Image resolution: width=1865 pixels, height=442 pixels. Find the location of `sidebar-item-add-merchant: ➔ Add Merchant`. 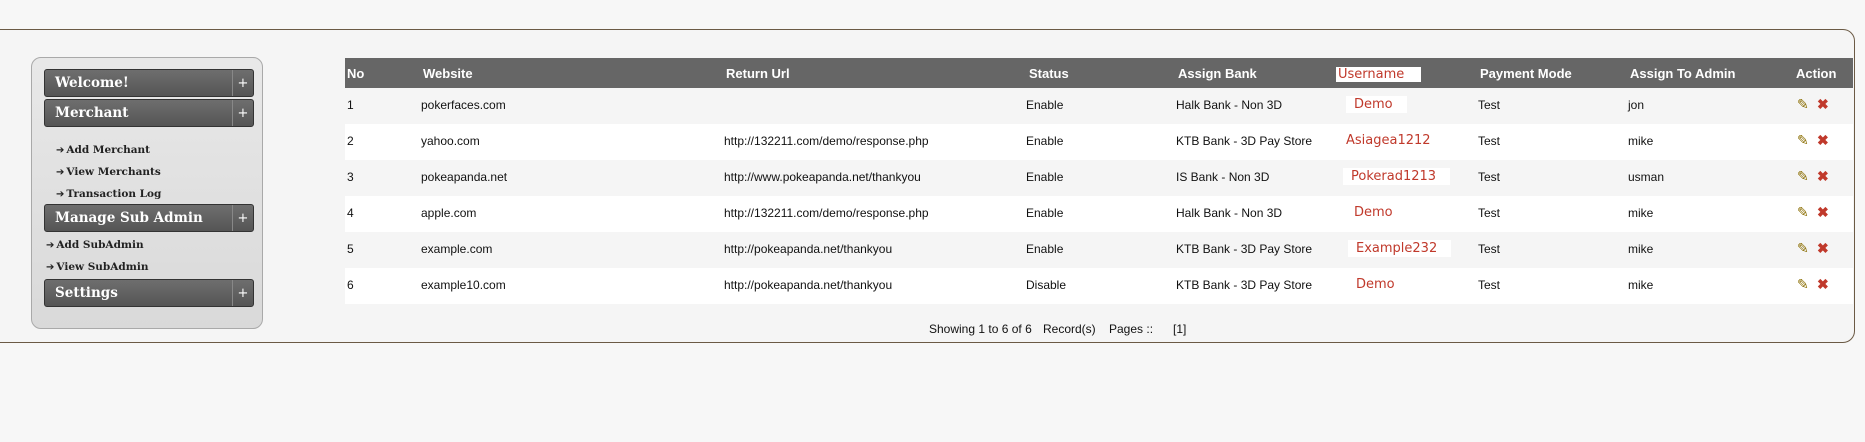

sidebar-item-add-merchant: ➔ Add Merchant is located at coordinates (103, 150).